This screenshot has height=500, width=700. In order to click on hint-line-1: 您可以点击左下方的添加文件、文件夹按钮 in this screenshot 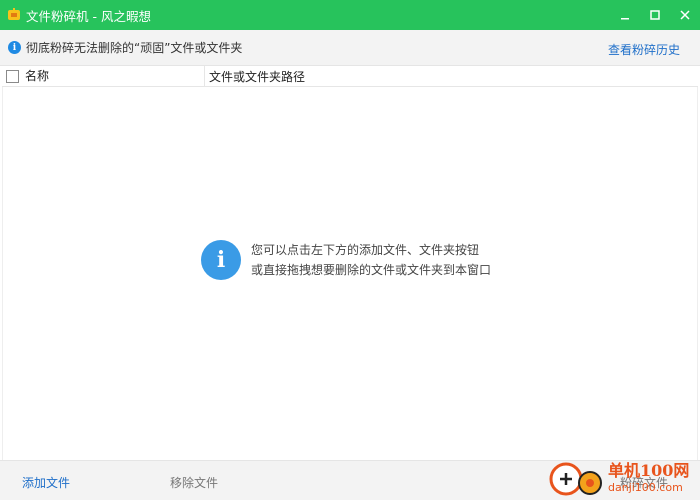, I will do `click(365, 250)`.